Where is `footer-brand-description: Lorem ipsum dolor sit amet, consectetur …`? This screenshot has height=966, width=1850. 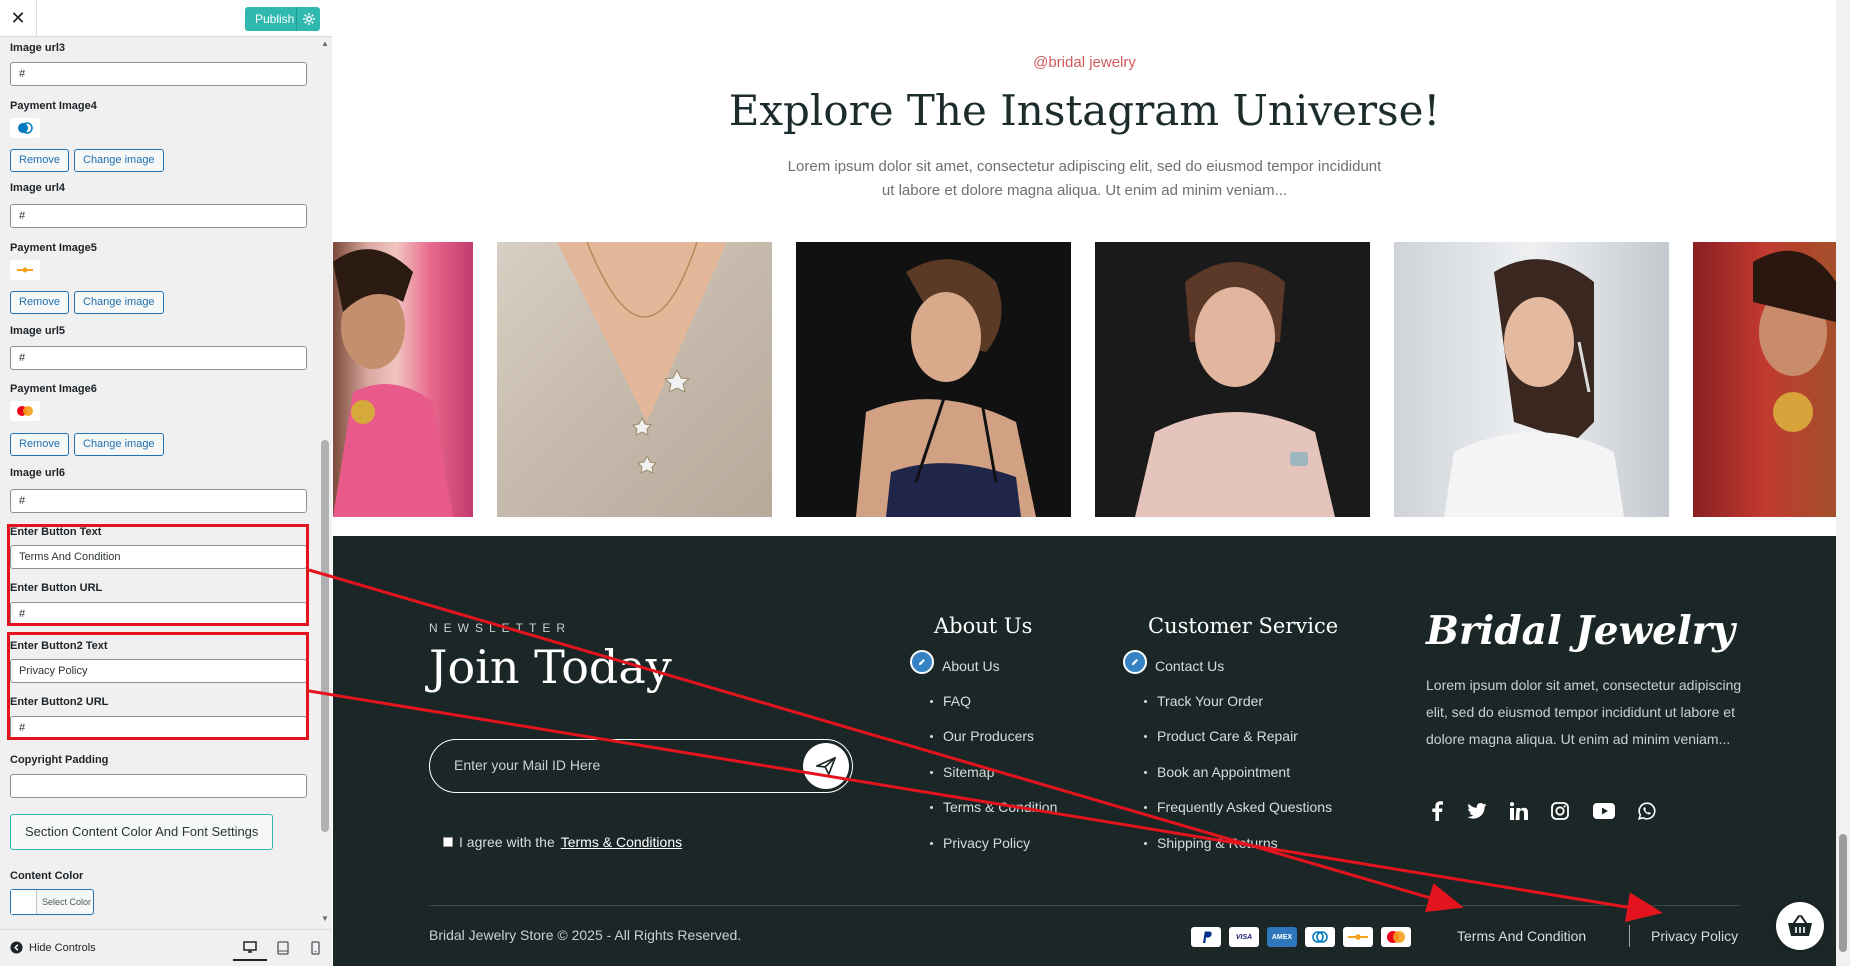 footer-brand-description: Lorem ipsum dolor sit amet, consectetur … is located at coordinates (1584, 712).